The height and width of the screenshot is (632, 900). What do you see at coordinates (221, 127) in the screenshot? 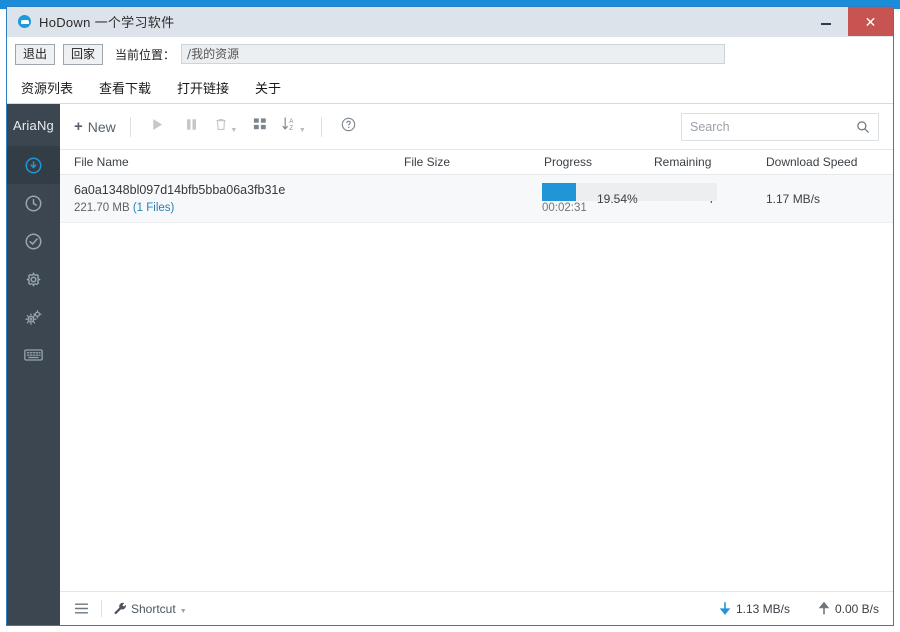
I see `trash-icon` at bounding box center [221, 127].